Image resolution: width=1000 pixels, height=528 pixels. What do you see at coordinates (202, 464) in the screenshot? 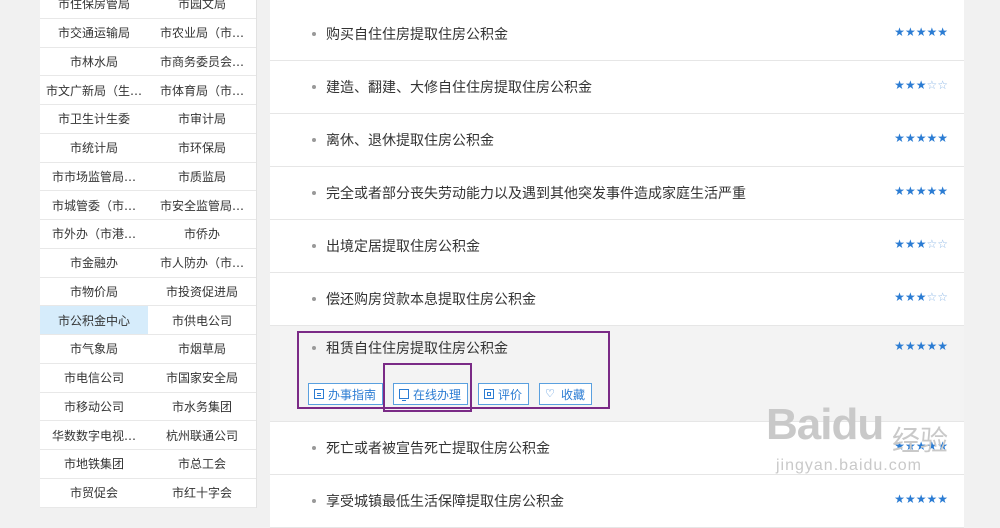
I see `department-item: 市总工会` at bounding box center [202, 464].